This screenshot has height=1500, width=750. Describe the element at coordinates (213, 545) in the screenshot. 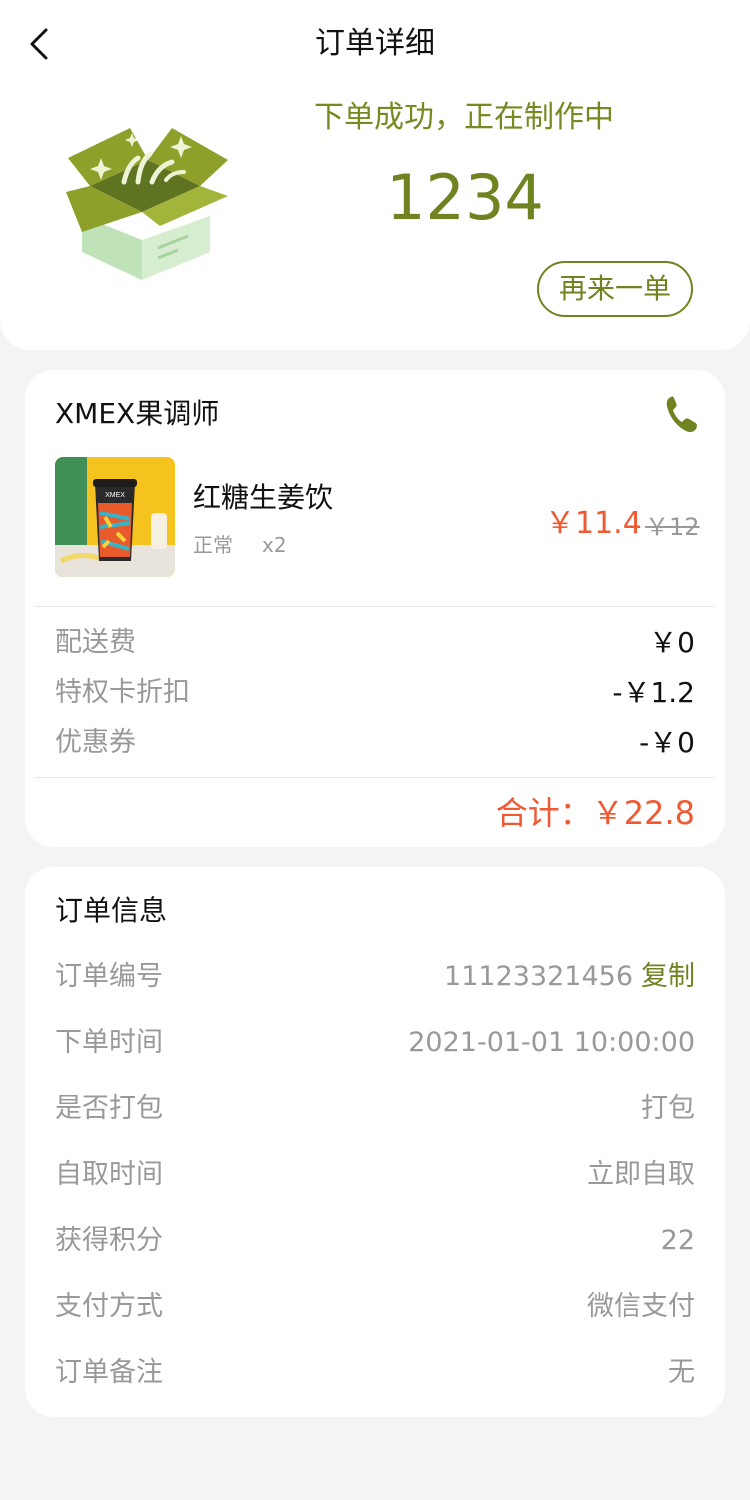

I see `product-spec: 正常` at that location.